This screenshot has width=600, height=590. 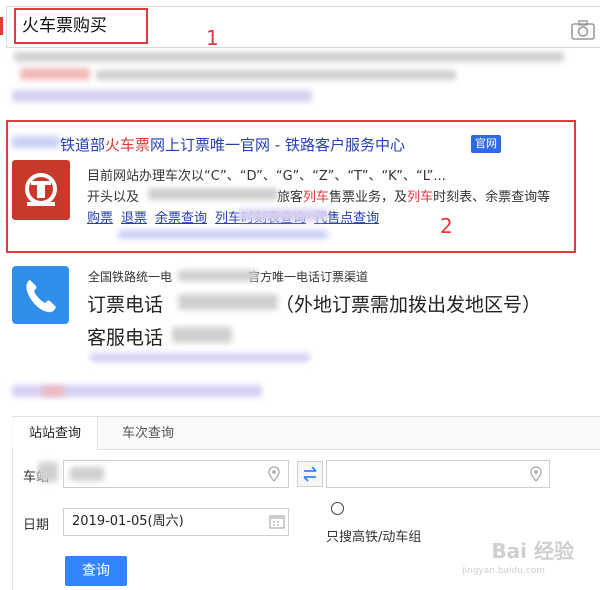 I want to click on desc-seg: 售票业务，及, so click(x=368, y=197).